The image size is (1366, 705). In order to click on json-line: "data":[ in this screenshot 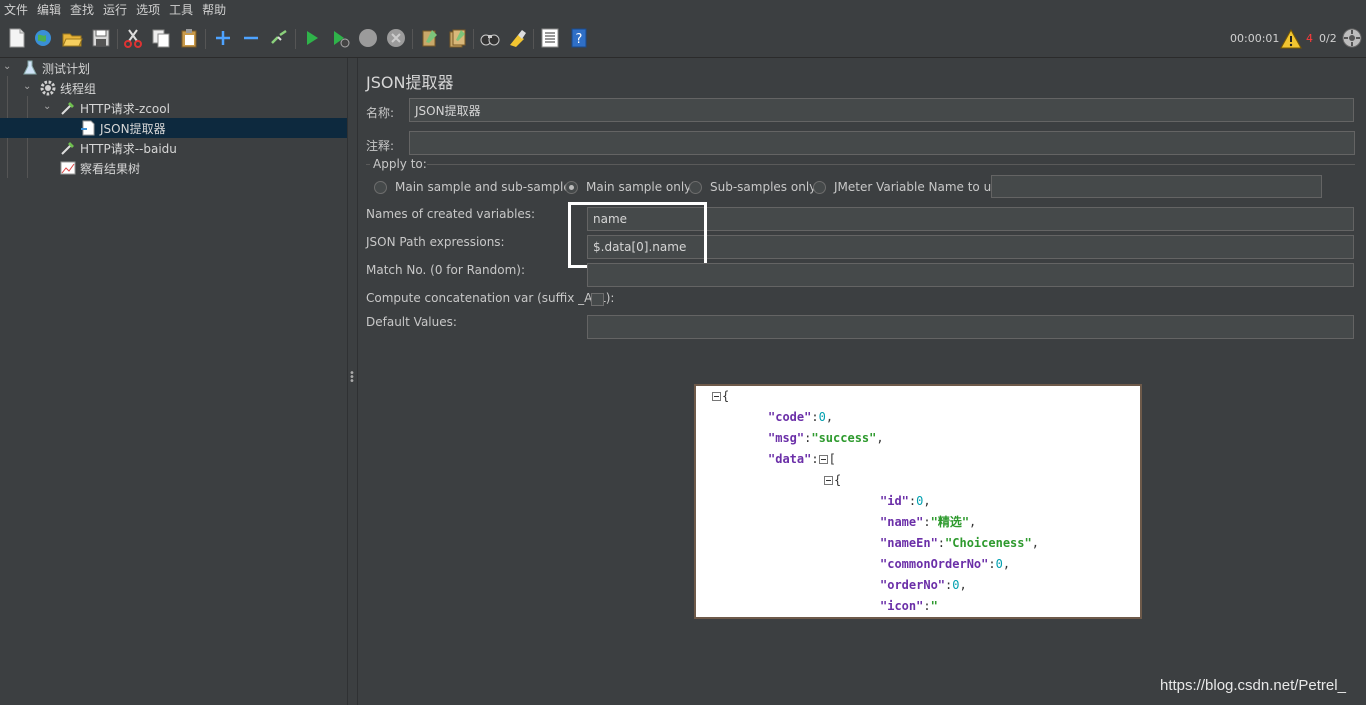, I will do `click(802, 459)`.